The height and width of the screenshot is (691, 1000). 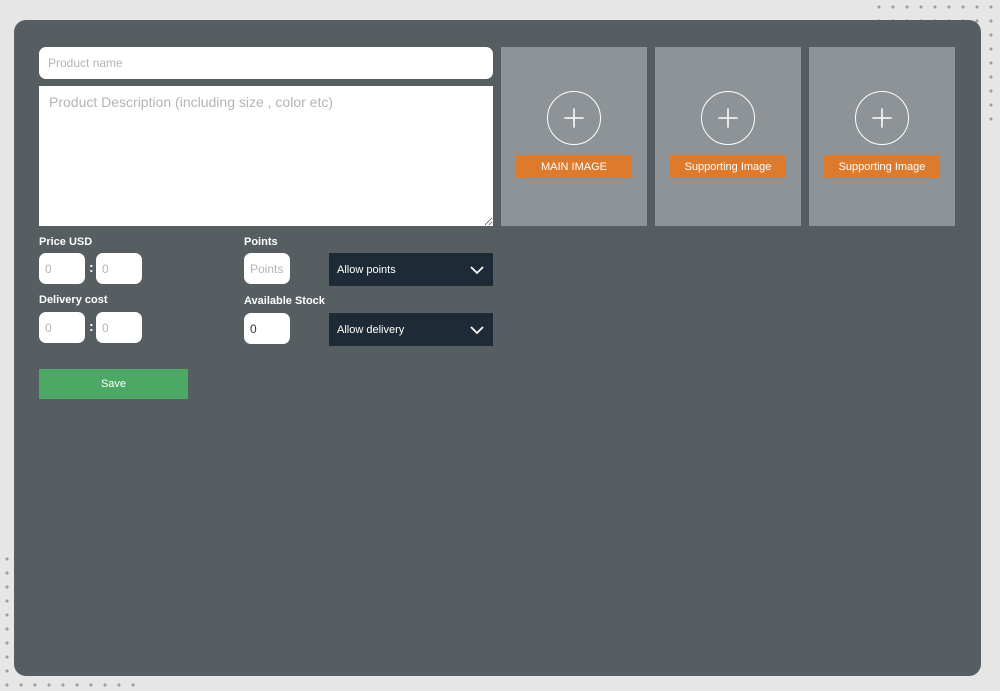 I want to click on points-label: Points, so click(x=261, y=242).